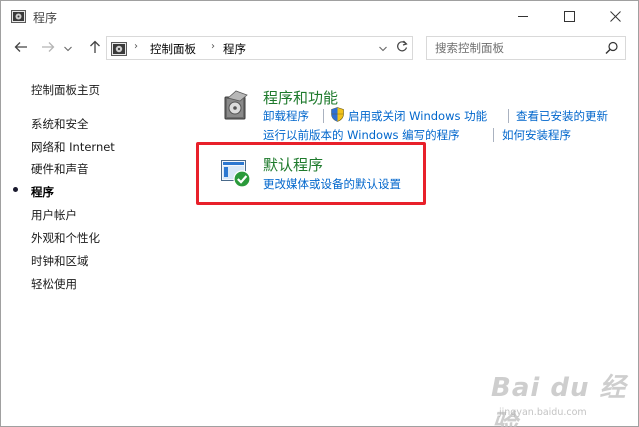  I want to click on sidebar-item-network-internet: 网络和 Internet, so click(73, 147).